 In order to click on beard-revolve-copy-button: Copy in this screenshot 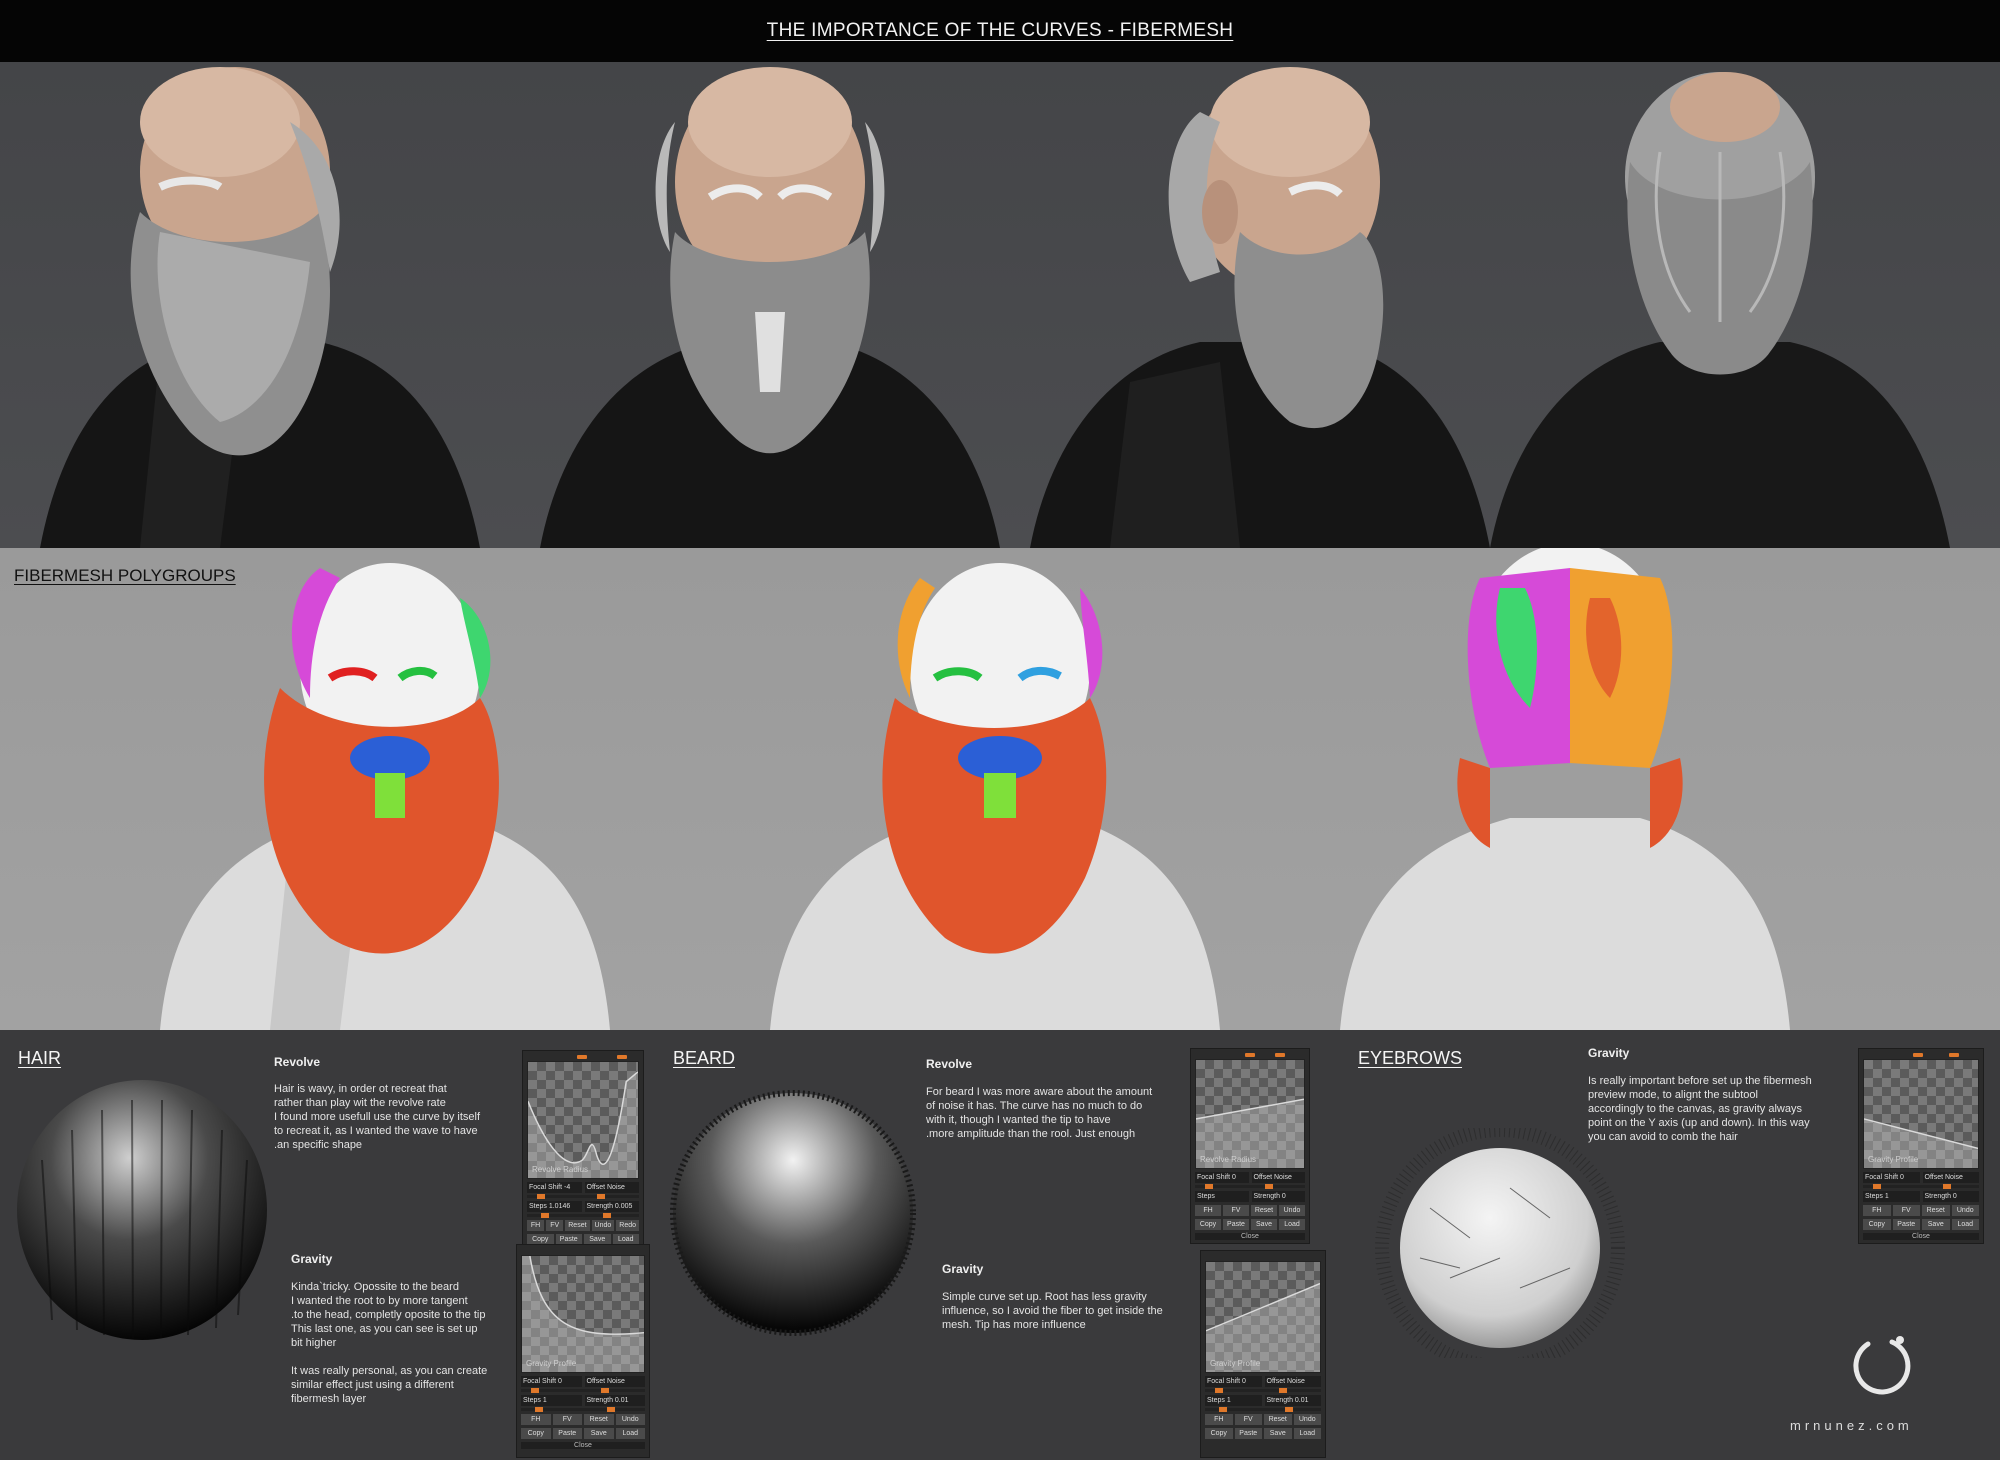, I will do `click(1208, 1224)`.